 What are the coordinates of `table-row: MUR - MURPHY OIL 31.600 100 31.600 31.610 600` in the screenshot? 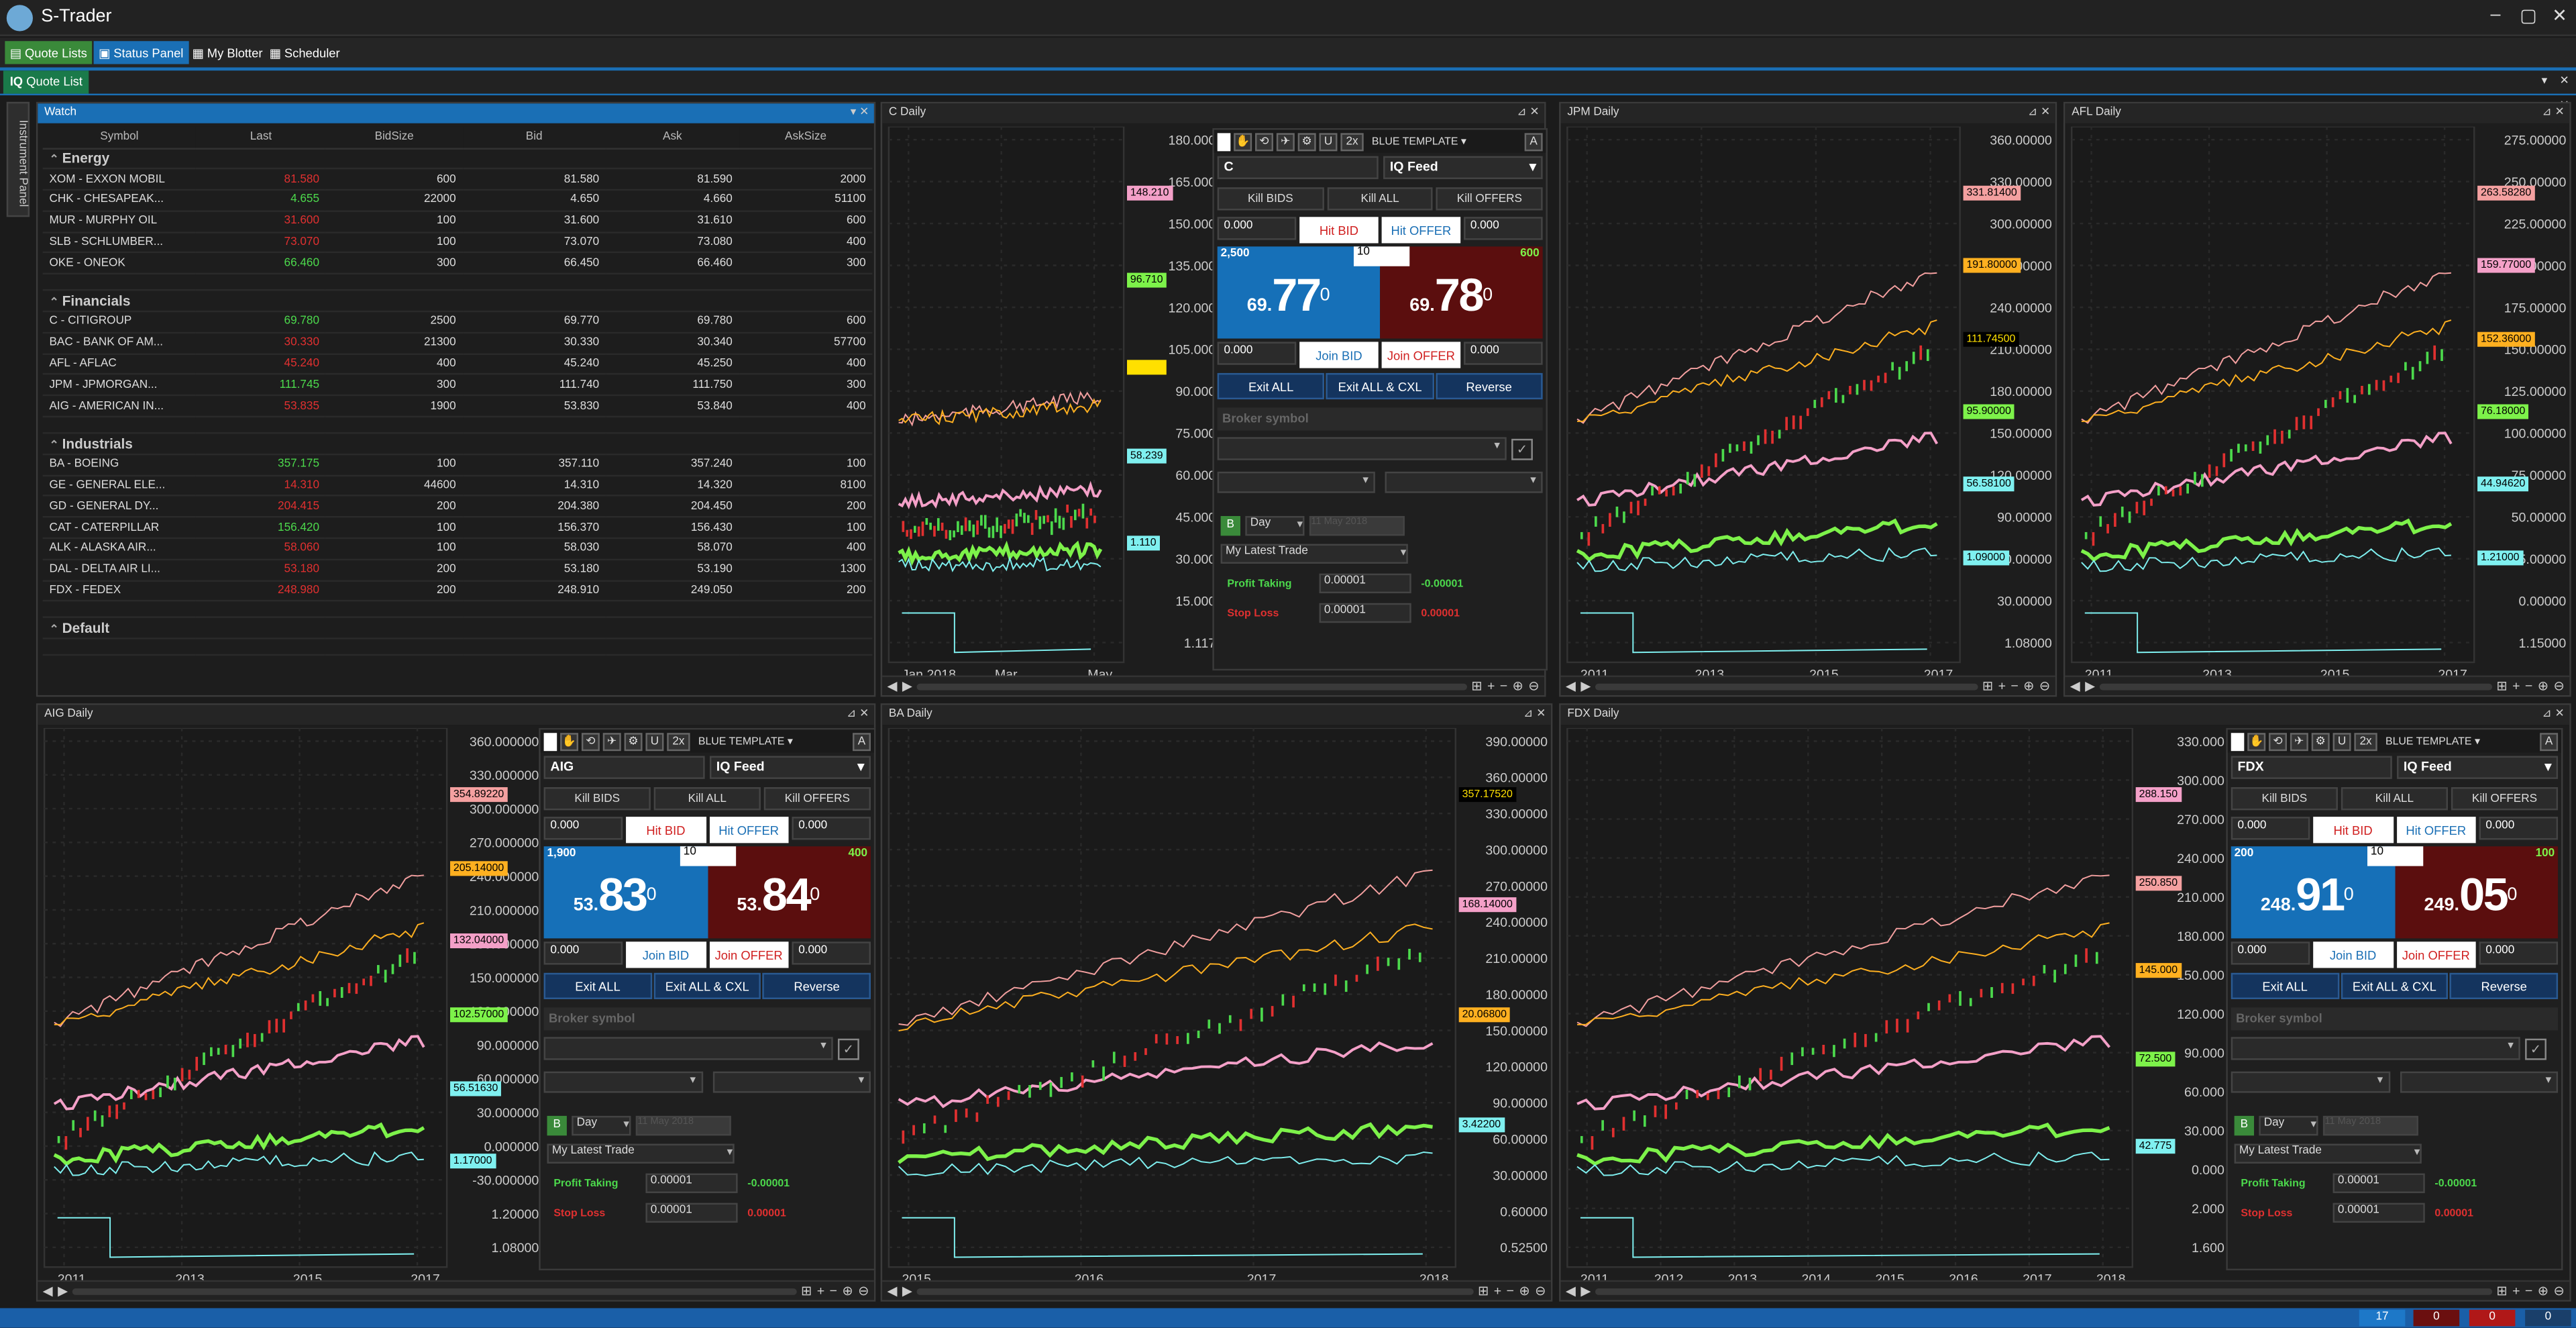 It's located at (457, 222).